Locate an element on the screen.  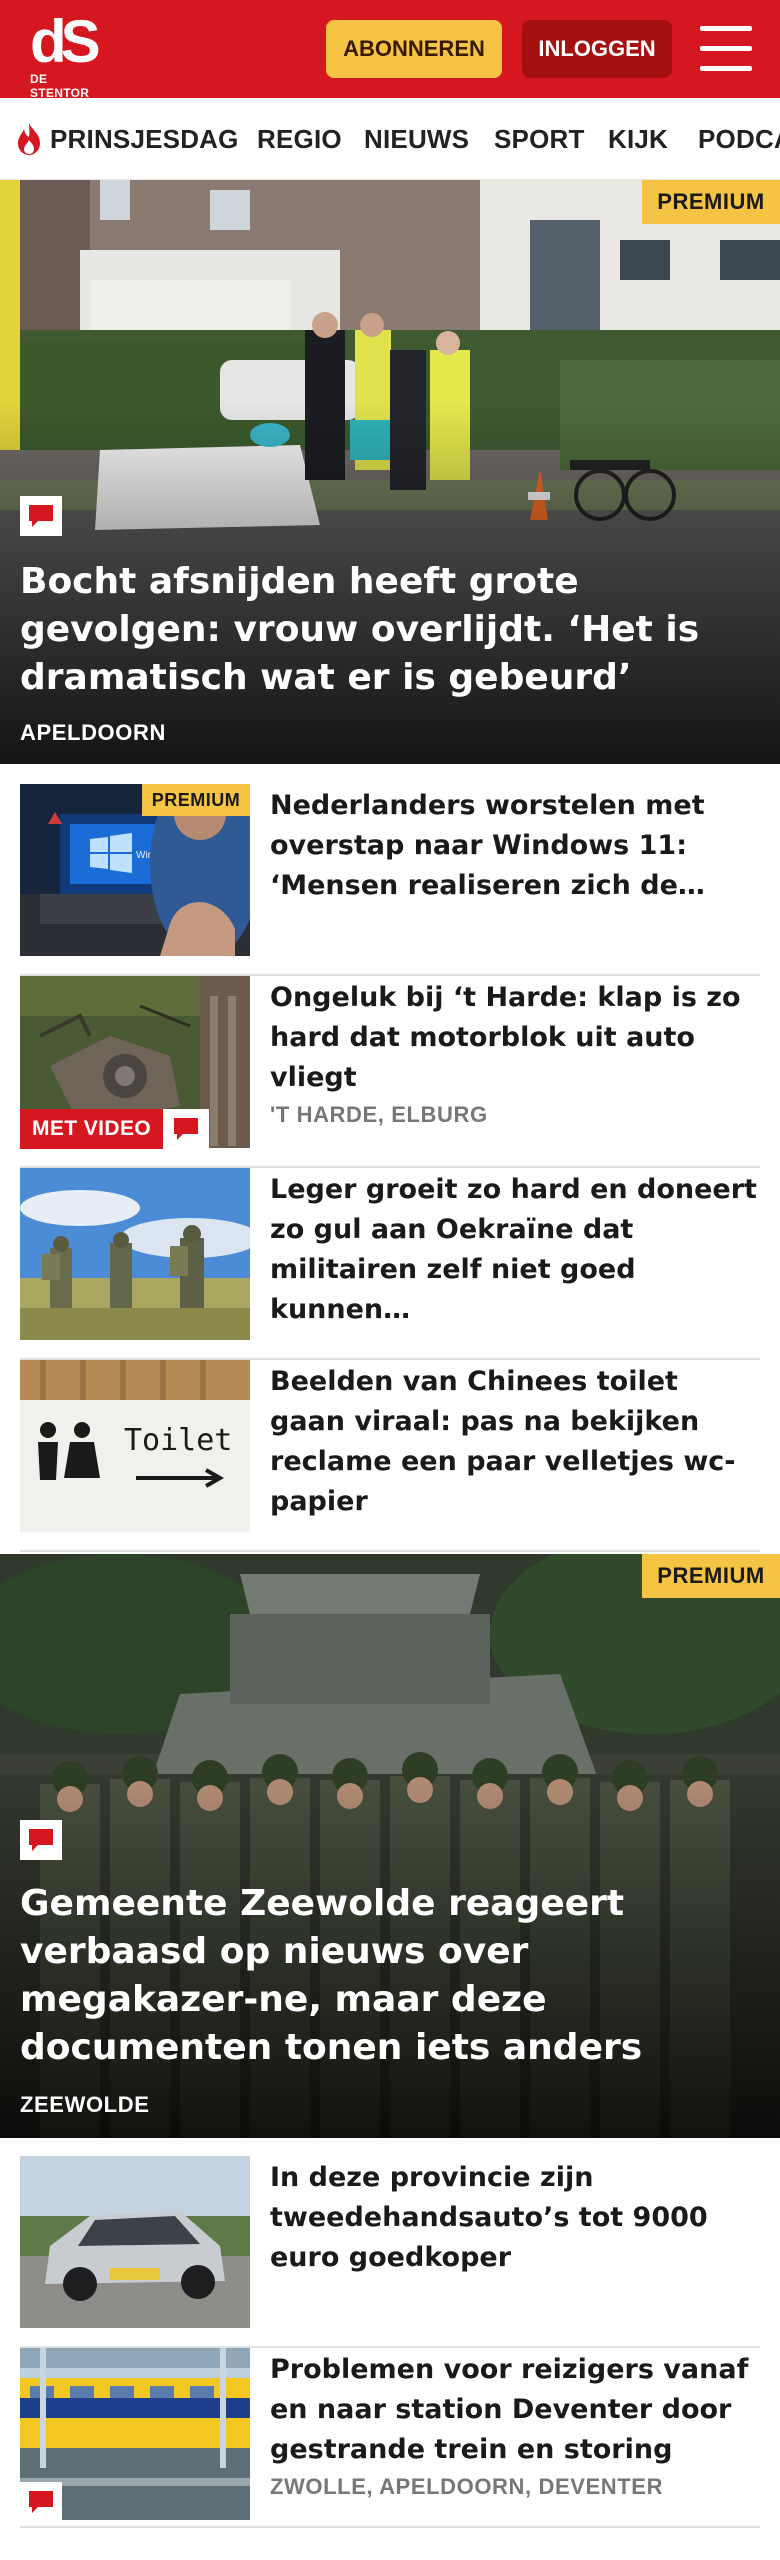
thumbnail-car is located at coordinates (135, 2242).